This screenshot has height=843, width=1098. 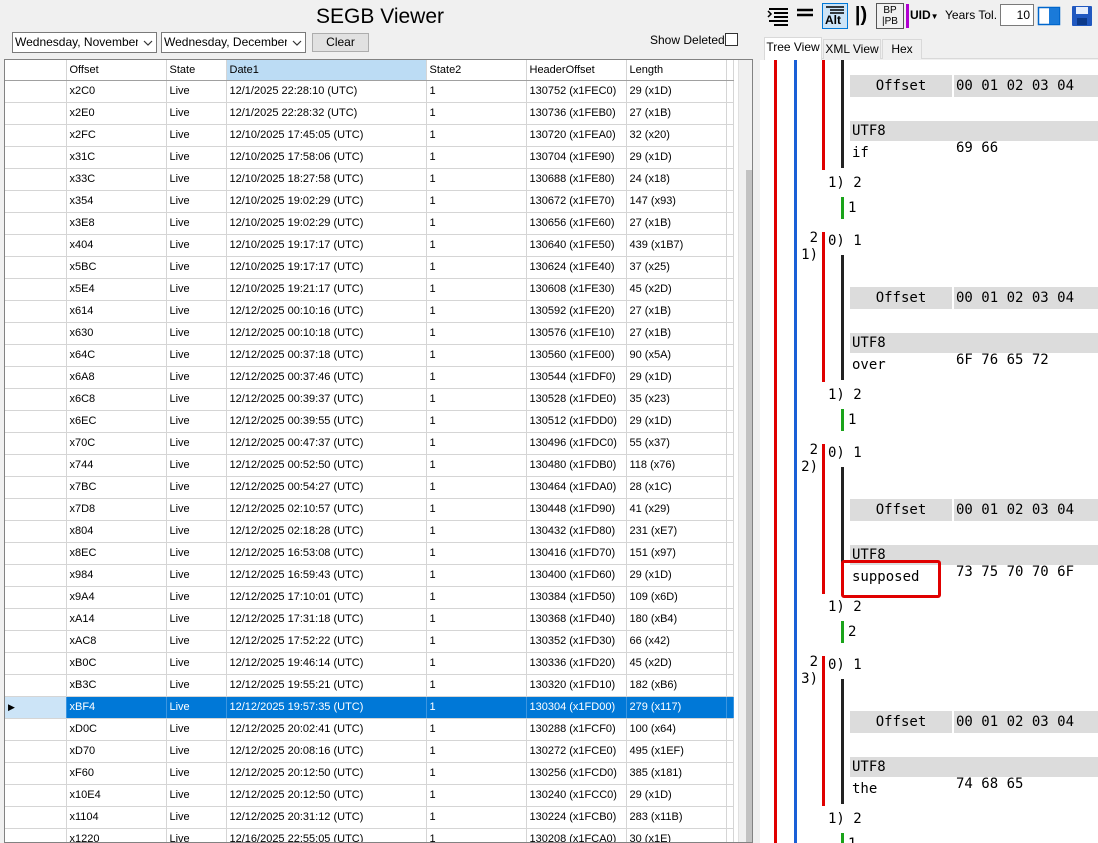 What do you see at coordinates (676, 289) in the screenshot?
I see `cell-length: 45 (x2D)` at bounding box center [676, 289].